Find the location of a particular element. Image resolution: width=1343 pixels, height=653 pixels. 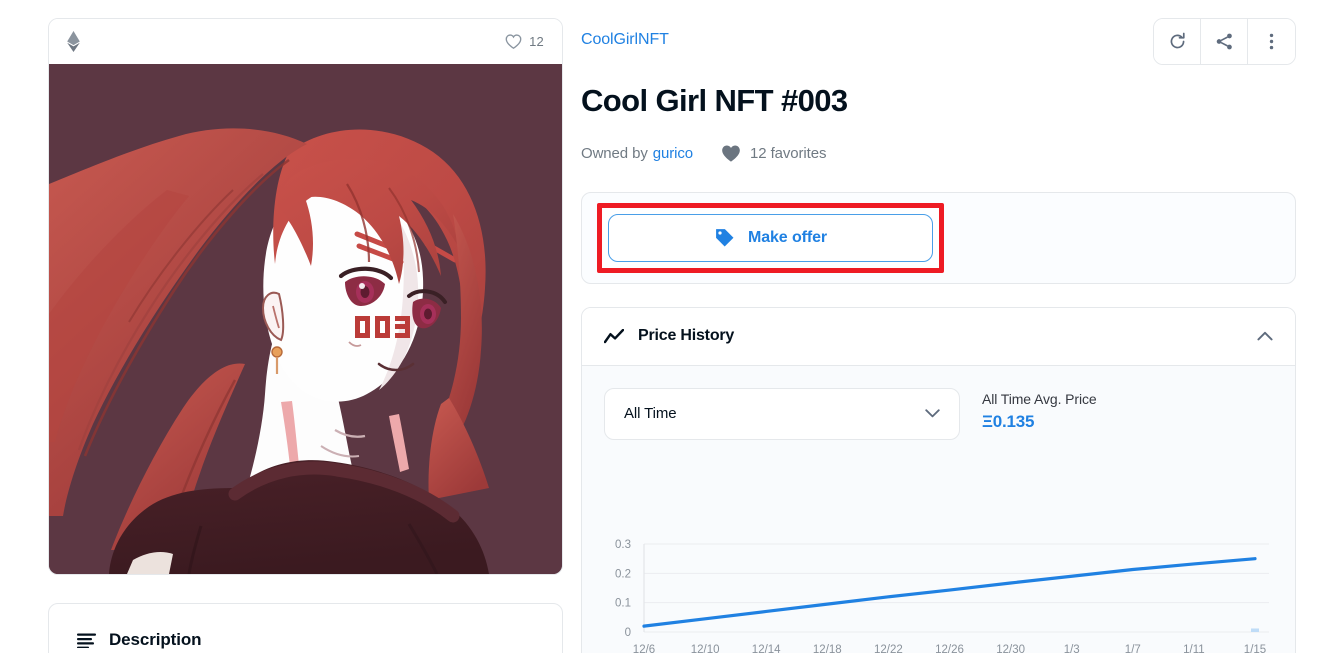

heart-outline-icon is located at coordinates (513, 41).